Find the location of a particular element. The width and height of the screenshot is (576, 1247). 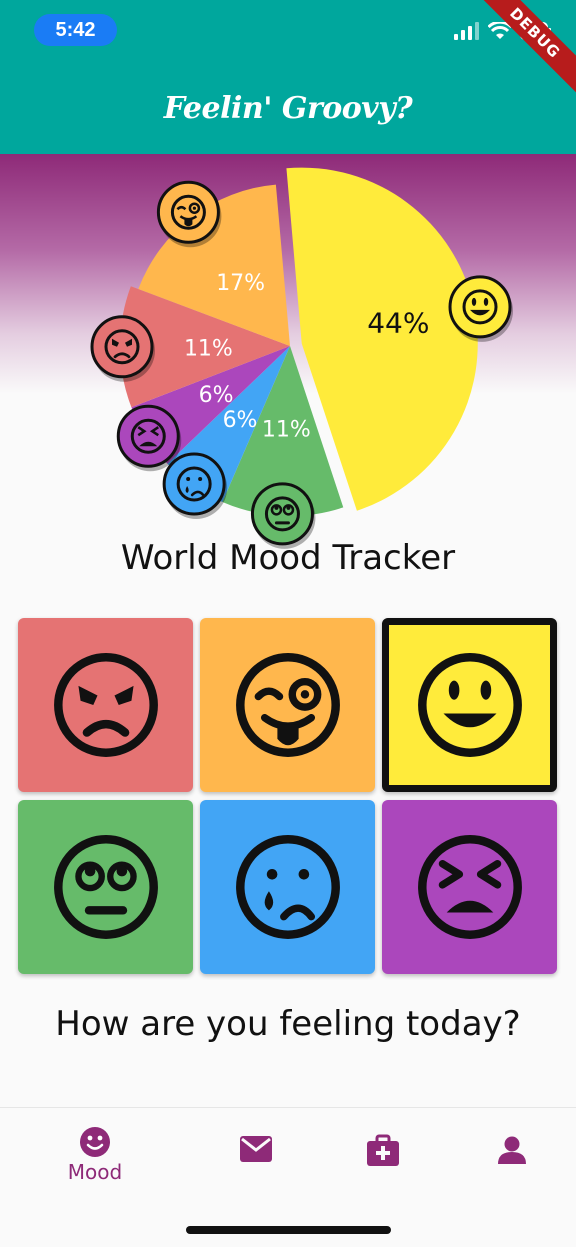

person-icon is located at coordinates (512, 1150).